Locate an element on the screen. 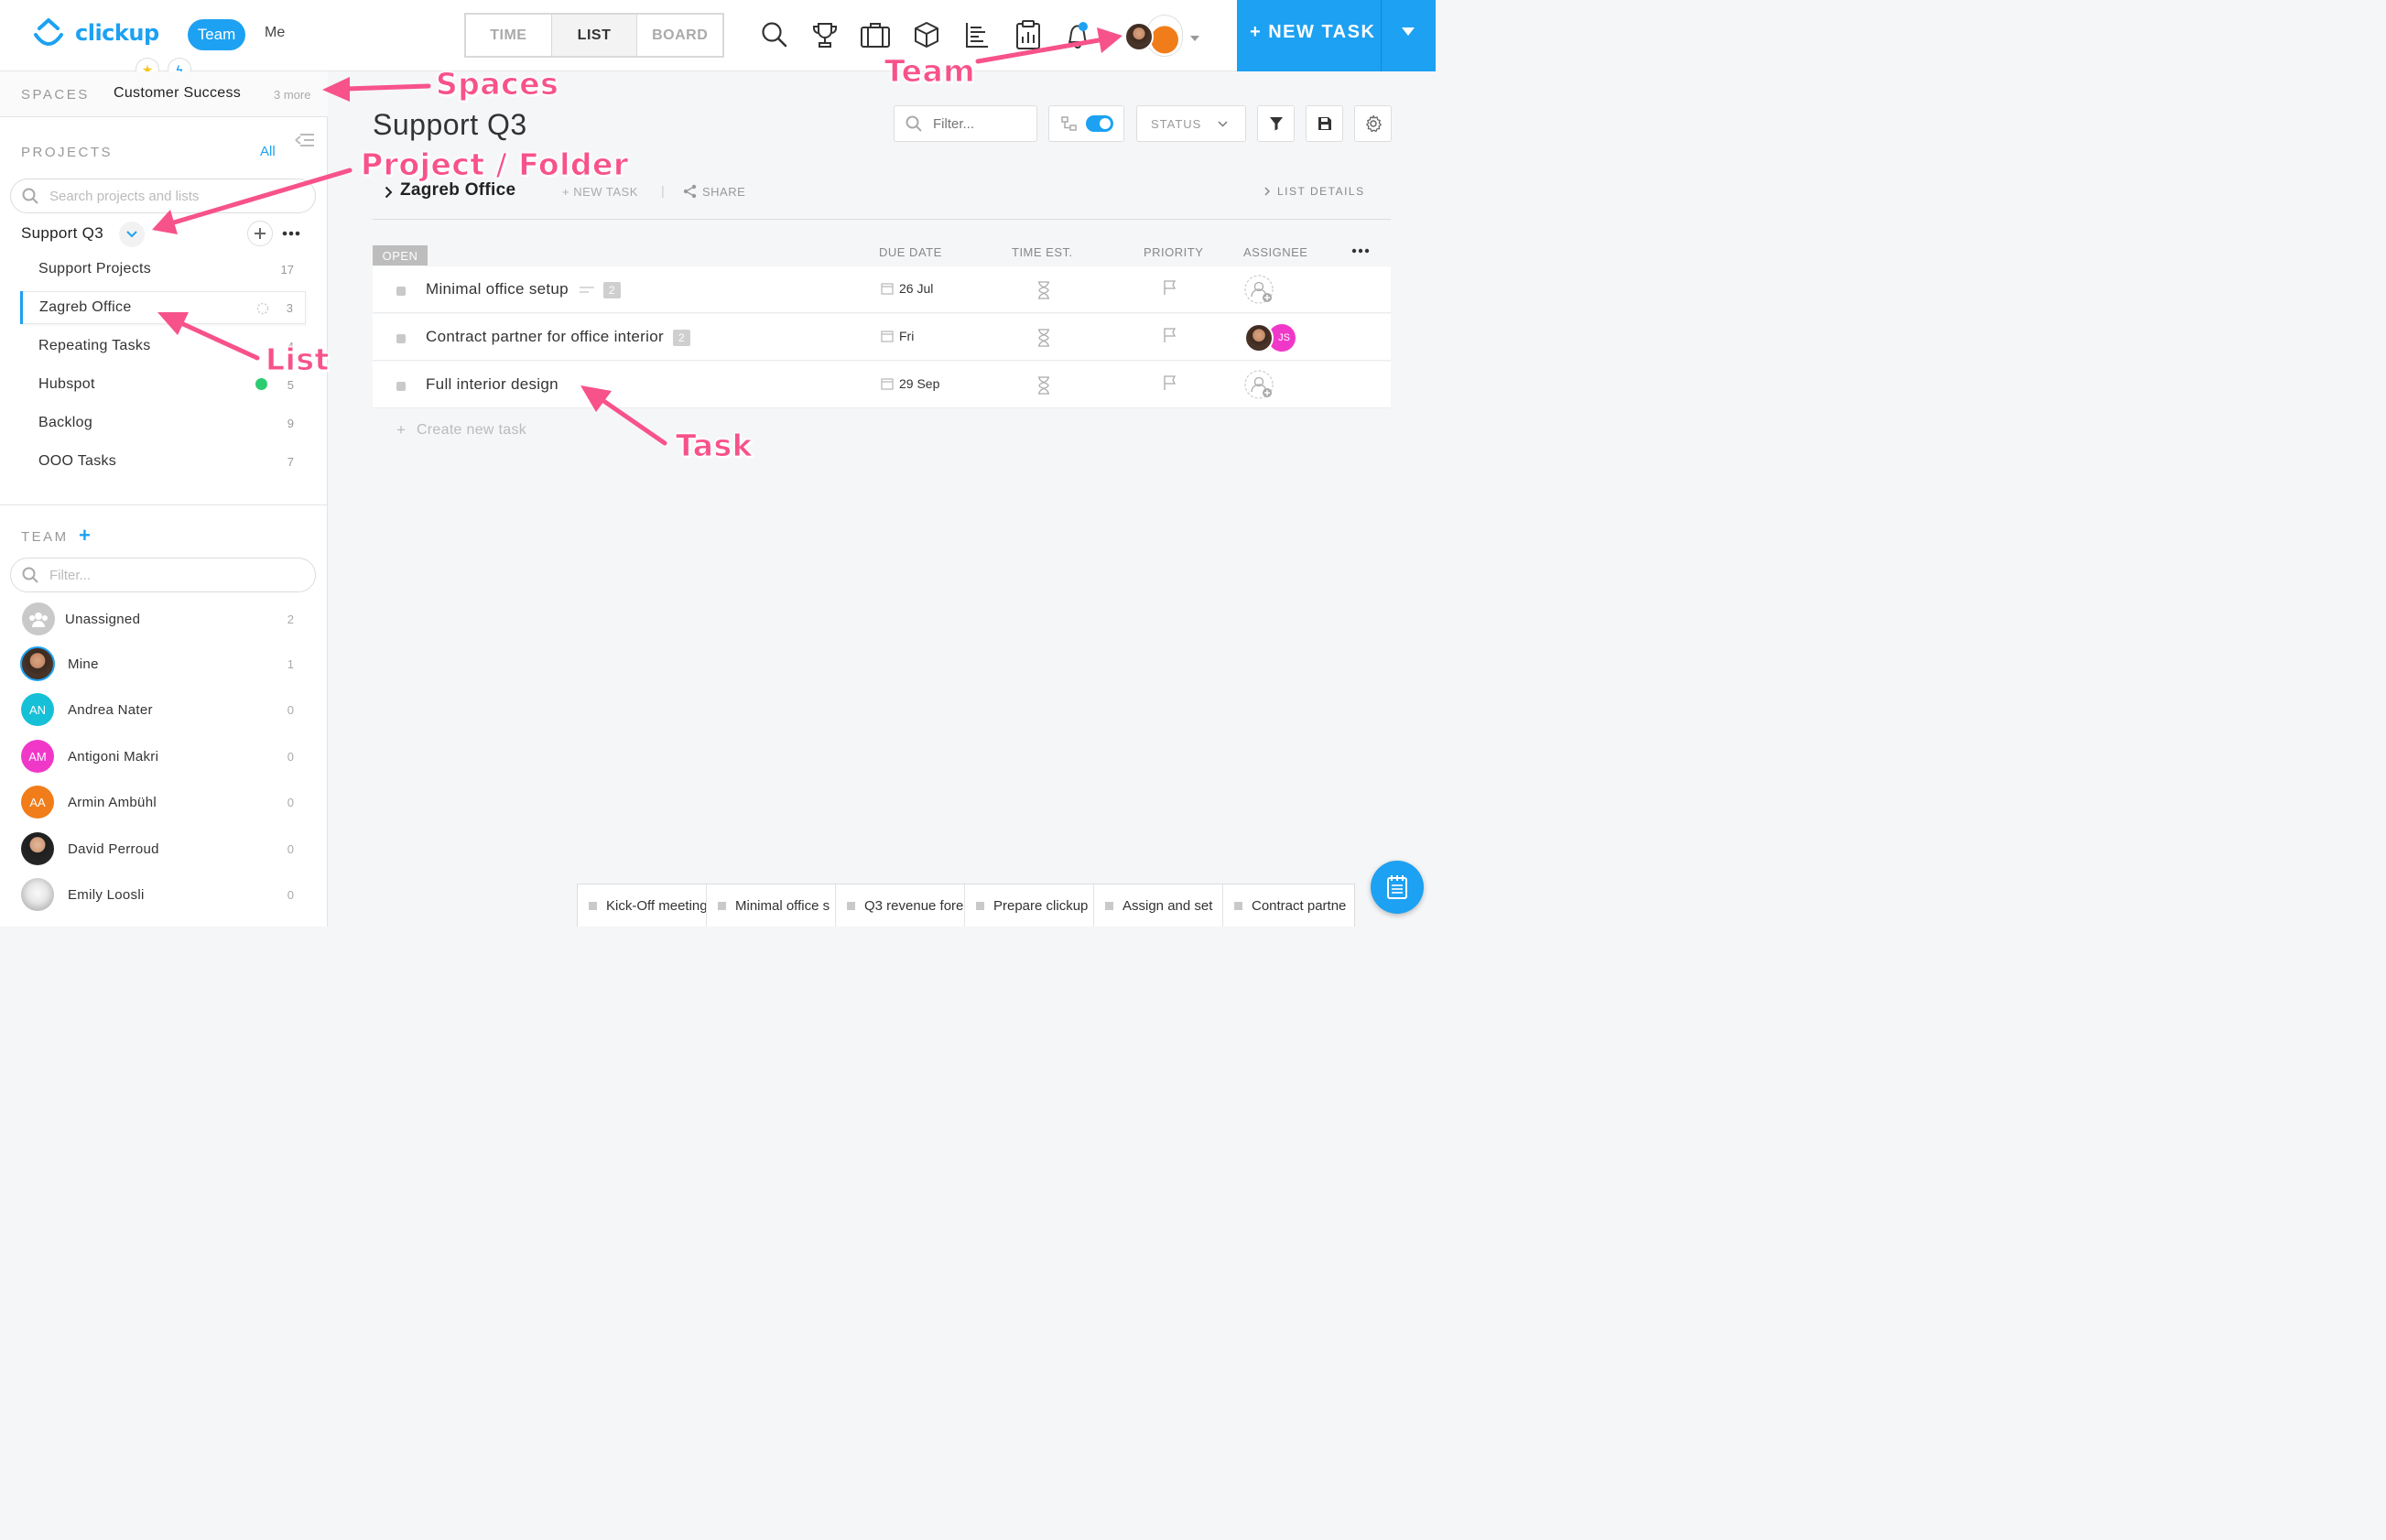 The width and height of the screenshot is (2386, 1540). list-new-task-link: + NEW TASK is located at coordinates (600, 192).